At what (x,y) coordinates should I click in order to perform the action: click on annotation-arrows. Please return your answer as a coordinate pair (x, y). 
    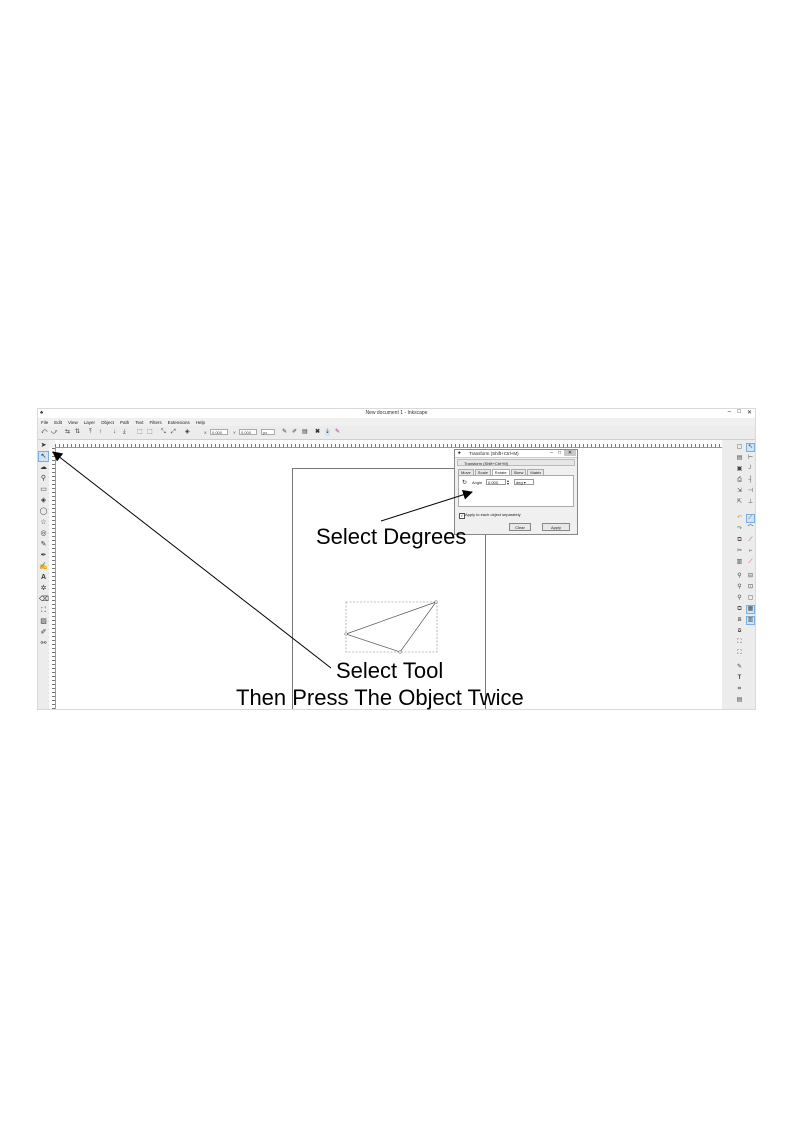
    Looking at the image, I should click on (262, 560).